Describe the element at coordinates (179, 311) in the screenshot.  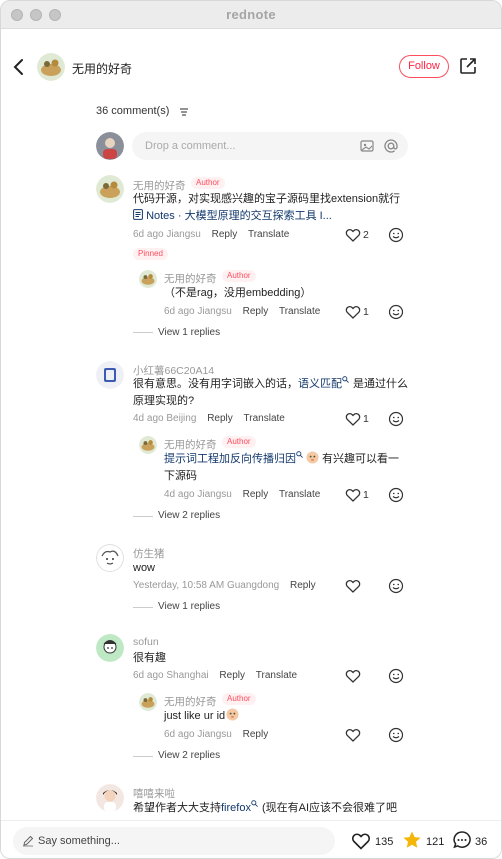
I see `reply-time: 6d ago` at that location.